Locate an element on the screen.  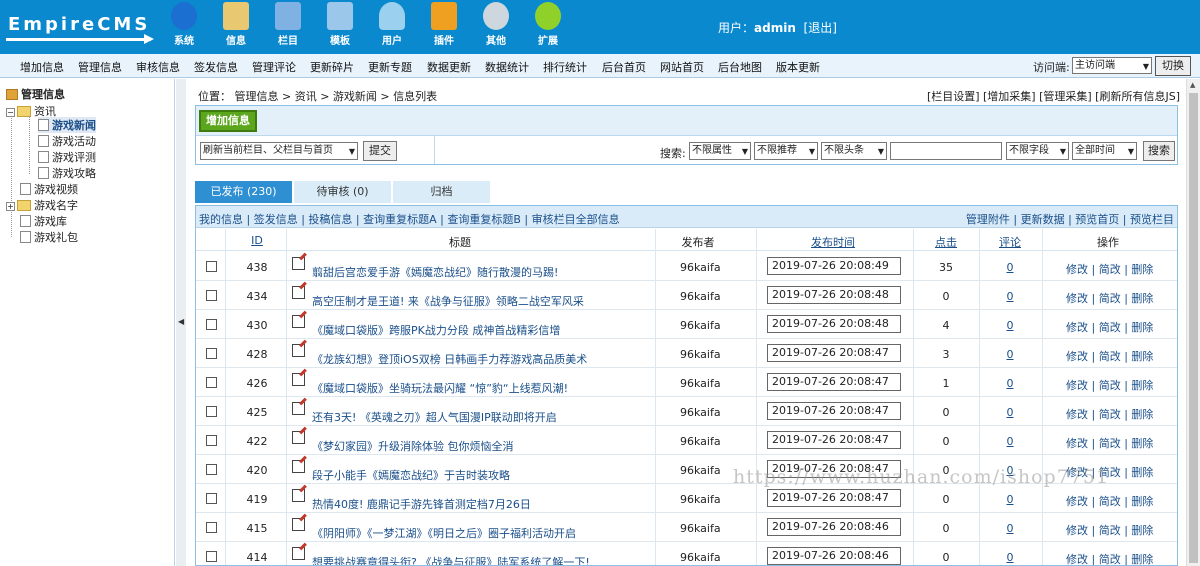
empirecms-logo: EmpireCMS is located at coordinates (81, 27).